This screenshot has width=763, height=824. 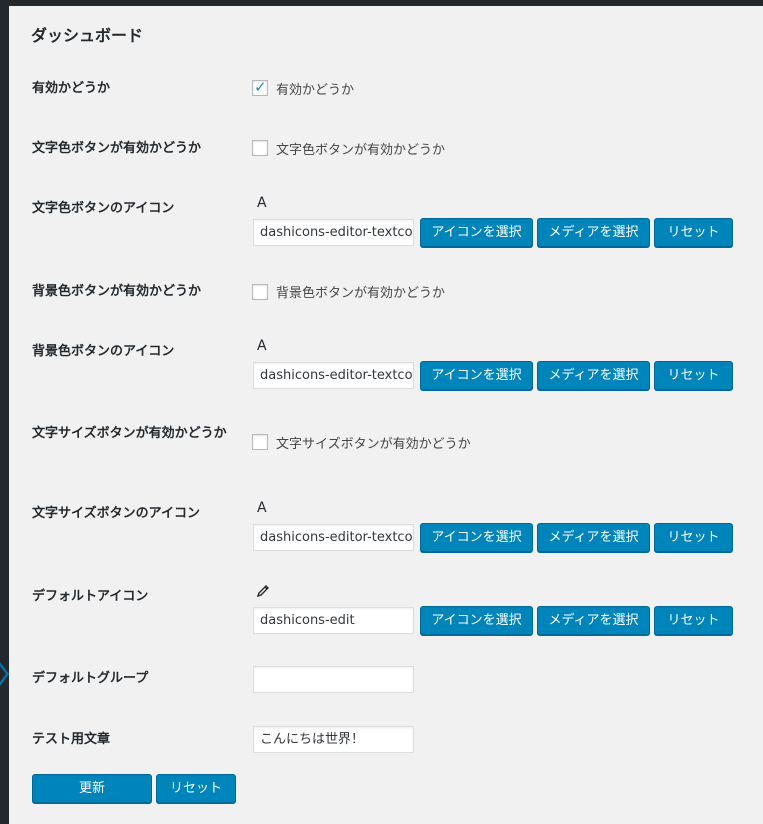 What do you see at coordinates (90, 596) in the screenshot?
I see `row-label: デフォルトアイコン` at bounding box center [90, 596].